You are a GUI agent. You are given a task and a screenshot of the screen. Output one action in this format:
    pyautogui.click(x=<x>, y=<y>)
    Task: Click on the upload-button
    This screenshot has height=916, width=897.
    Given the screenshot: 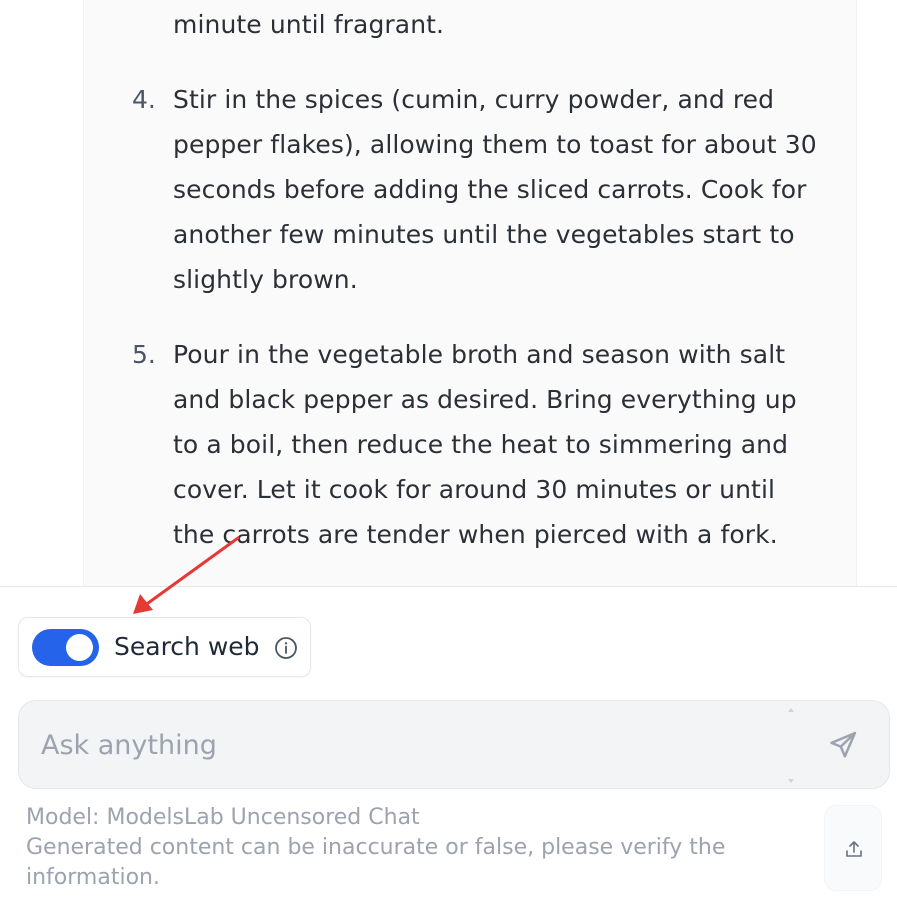 What is the action you would take?
    pyautogui.click(x=853, y=848)
    